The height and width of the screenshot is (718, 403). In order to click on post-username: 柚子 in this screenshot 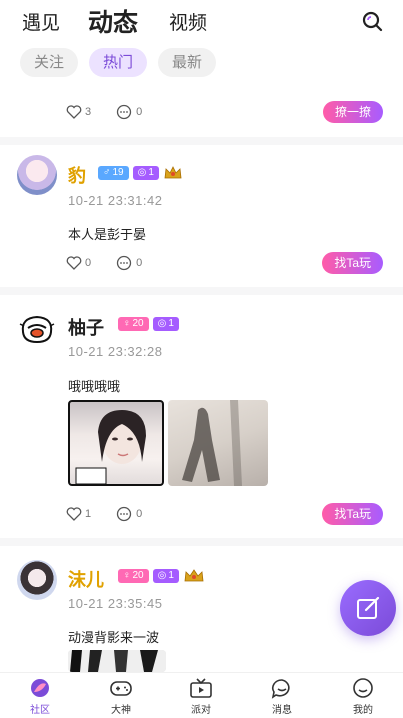, I will do `click(86, 327)`.